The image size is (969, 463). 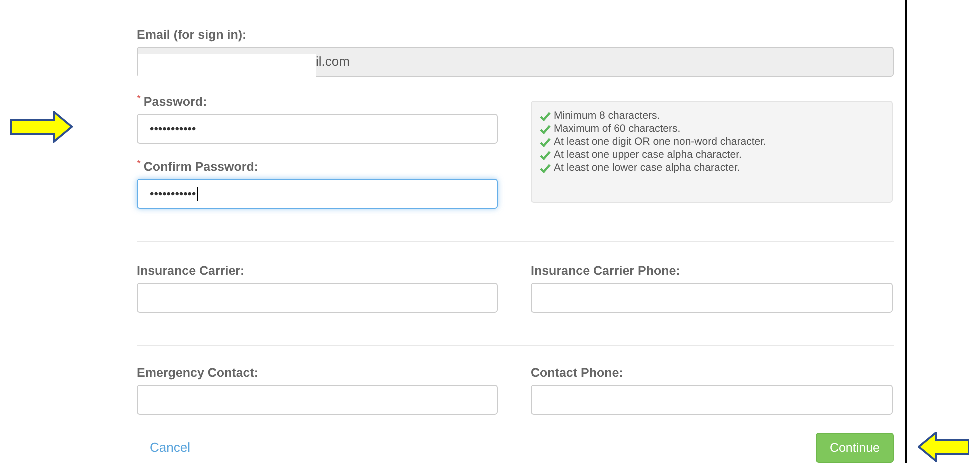 I want to click on left-arrow-icon, so click(x=943, y=447).